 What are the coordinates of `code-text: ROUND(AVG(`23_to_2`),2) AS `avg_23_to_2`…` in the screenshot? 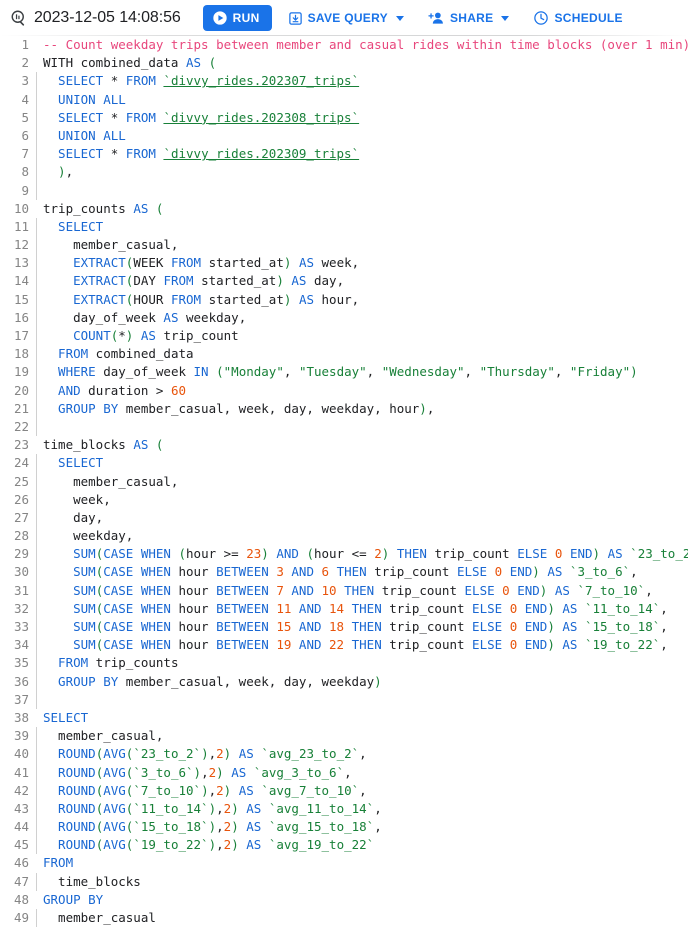 It's located at (362, 754).